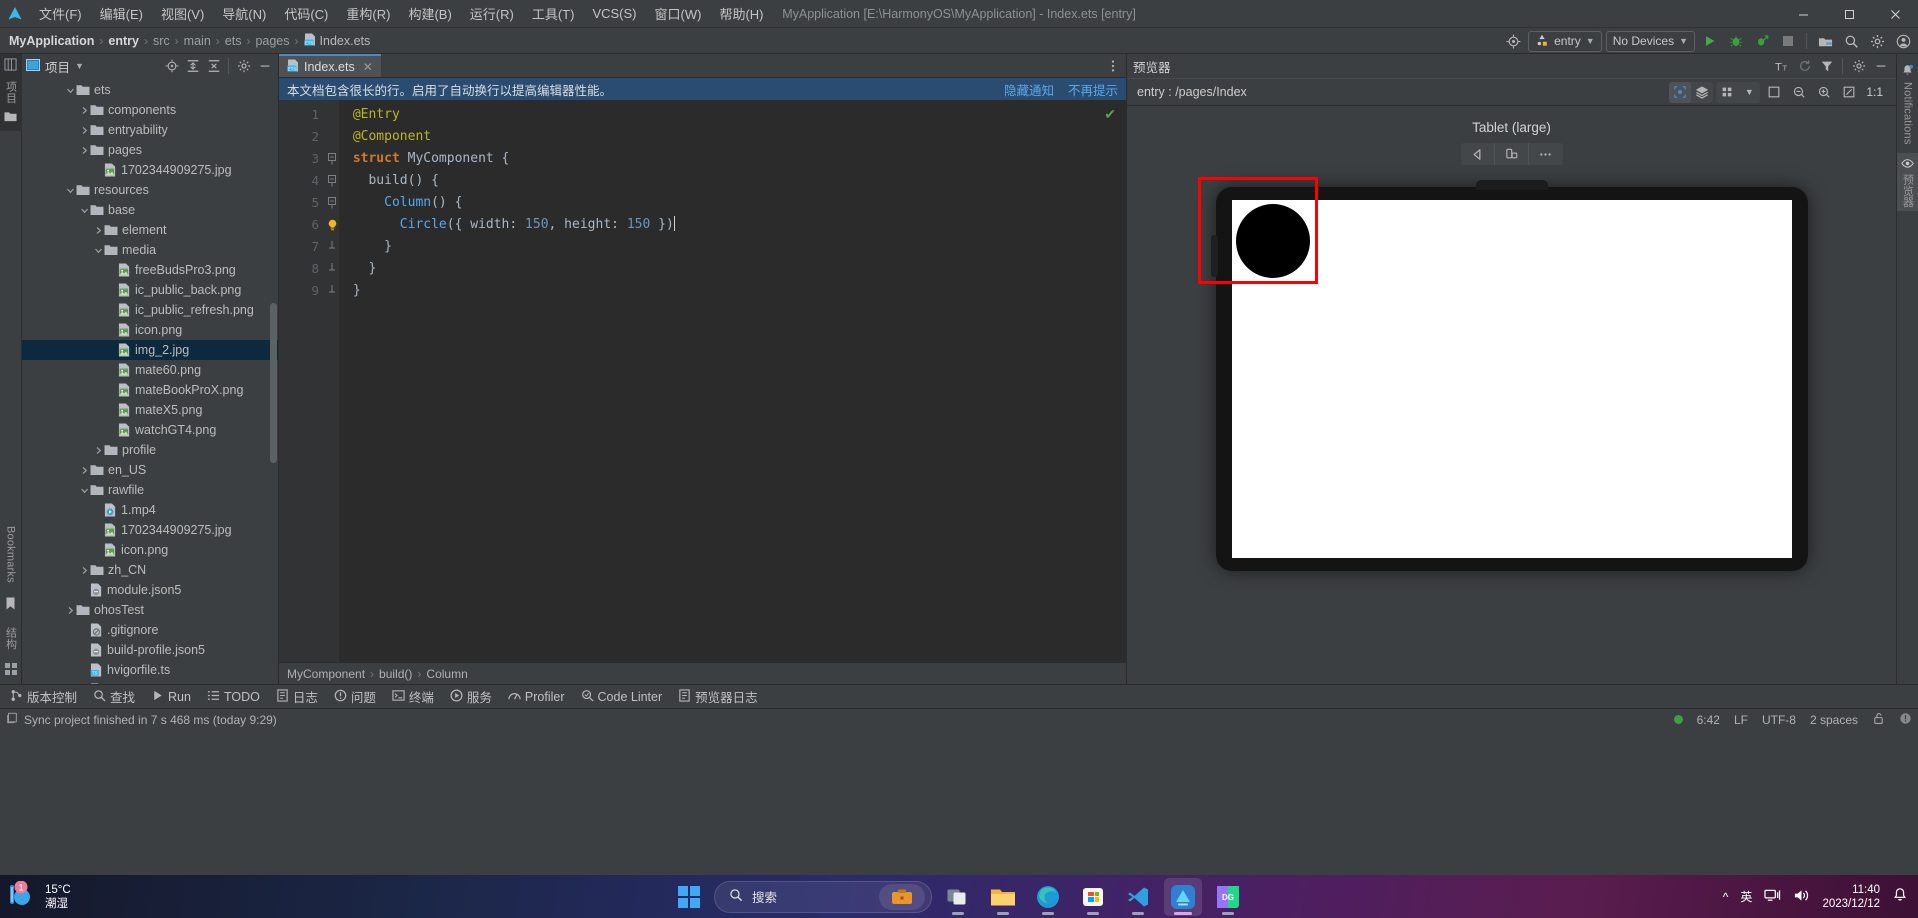 The height and width of the screenshot is (918, 1918). I want to click on tree-row-mate60-png: mate60.png, so click(150, 370).